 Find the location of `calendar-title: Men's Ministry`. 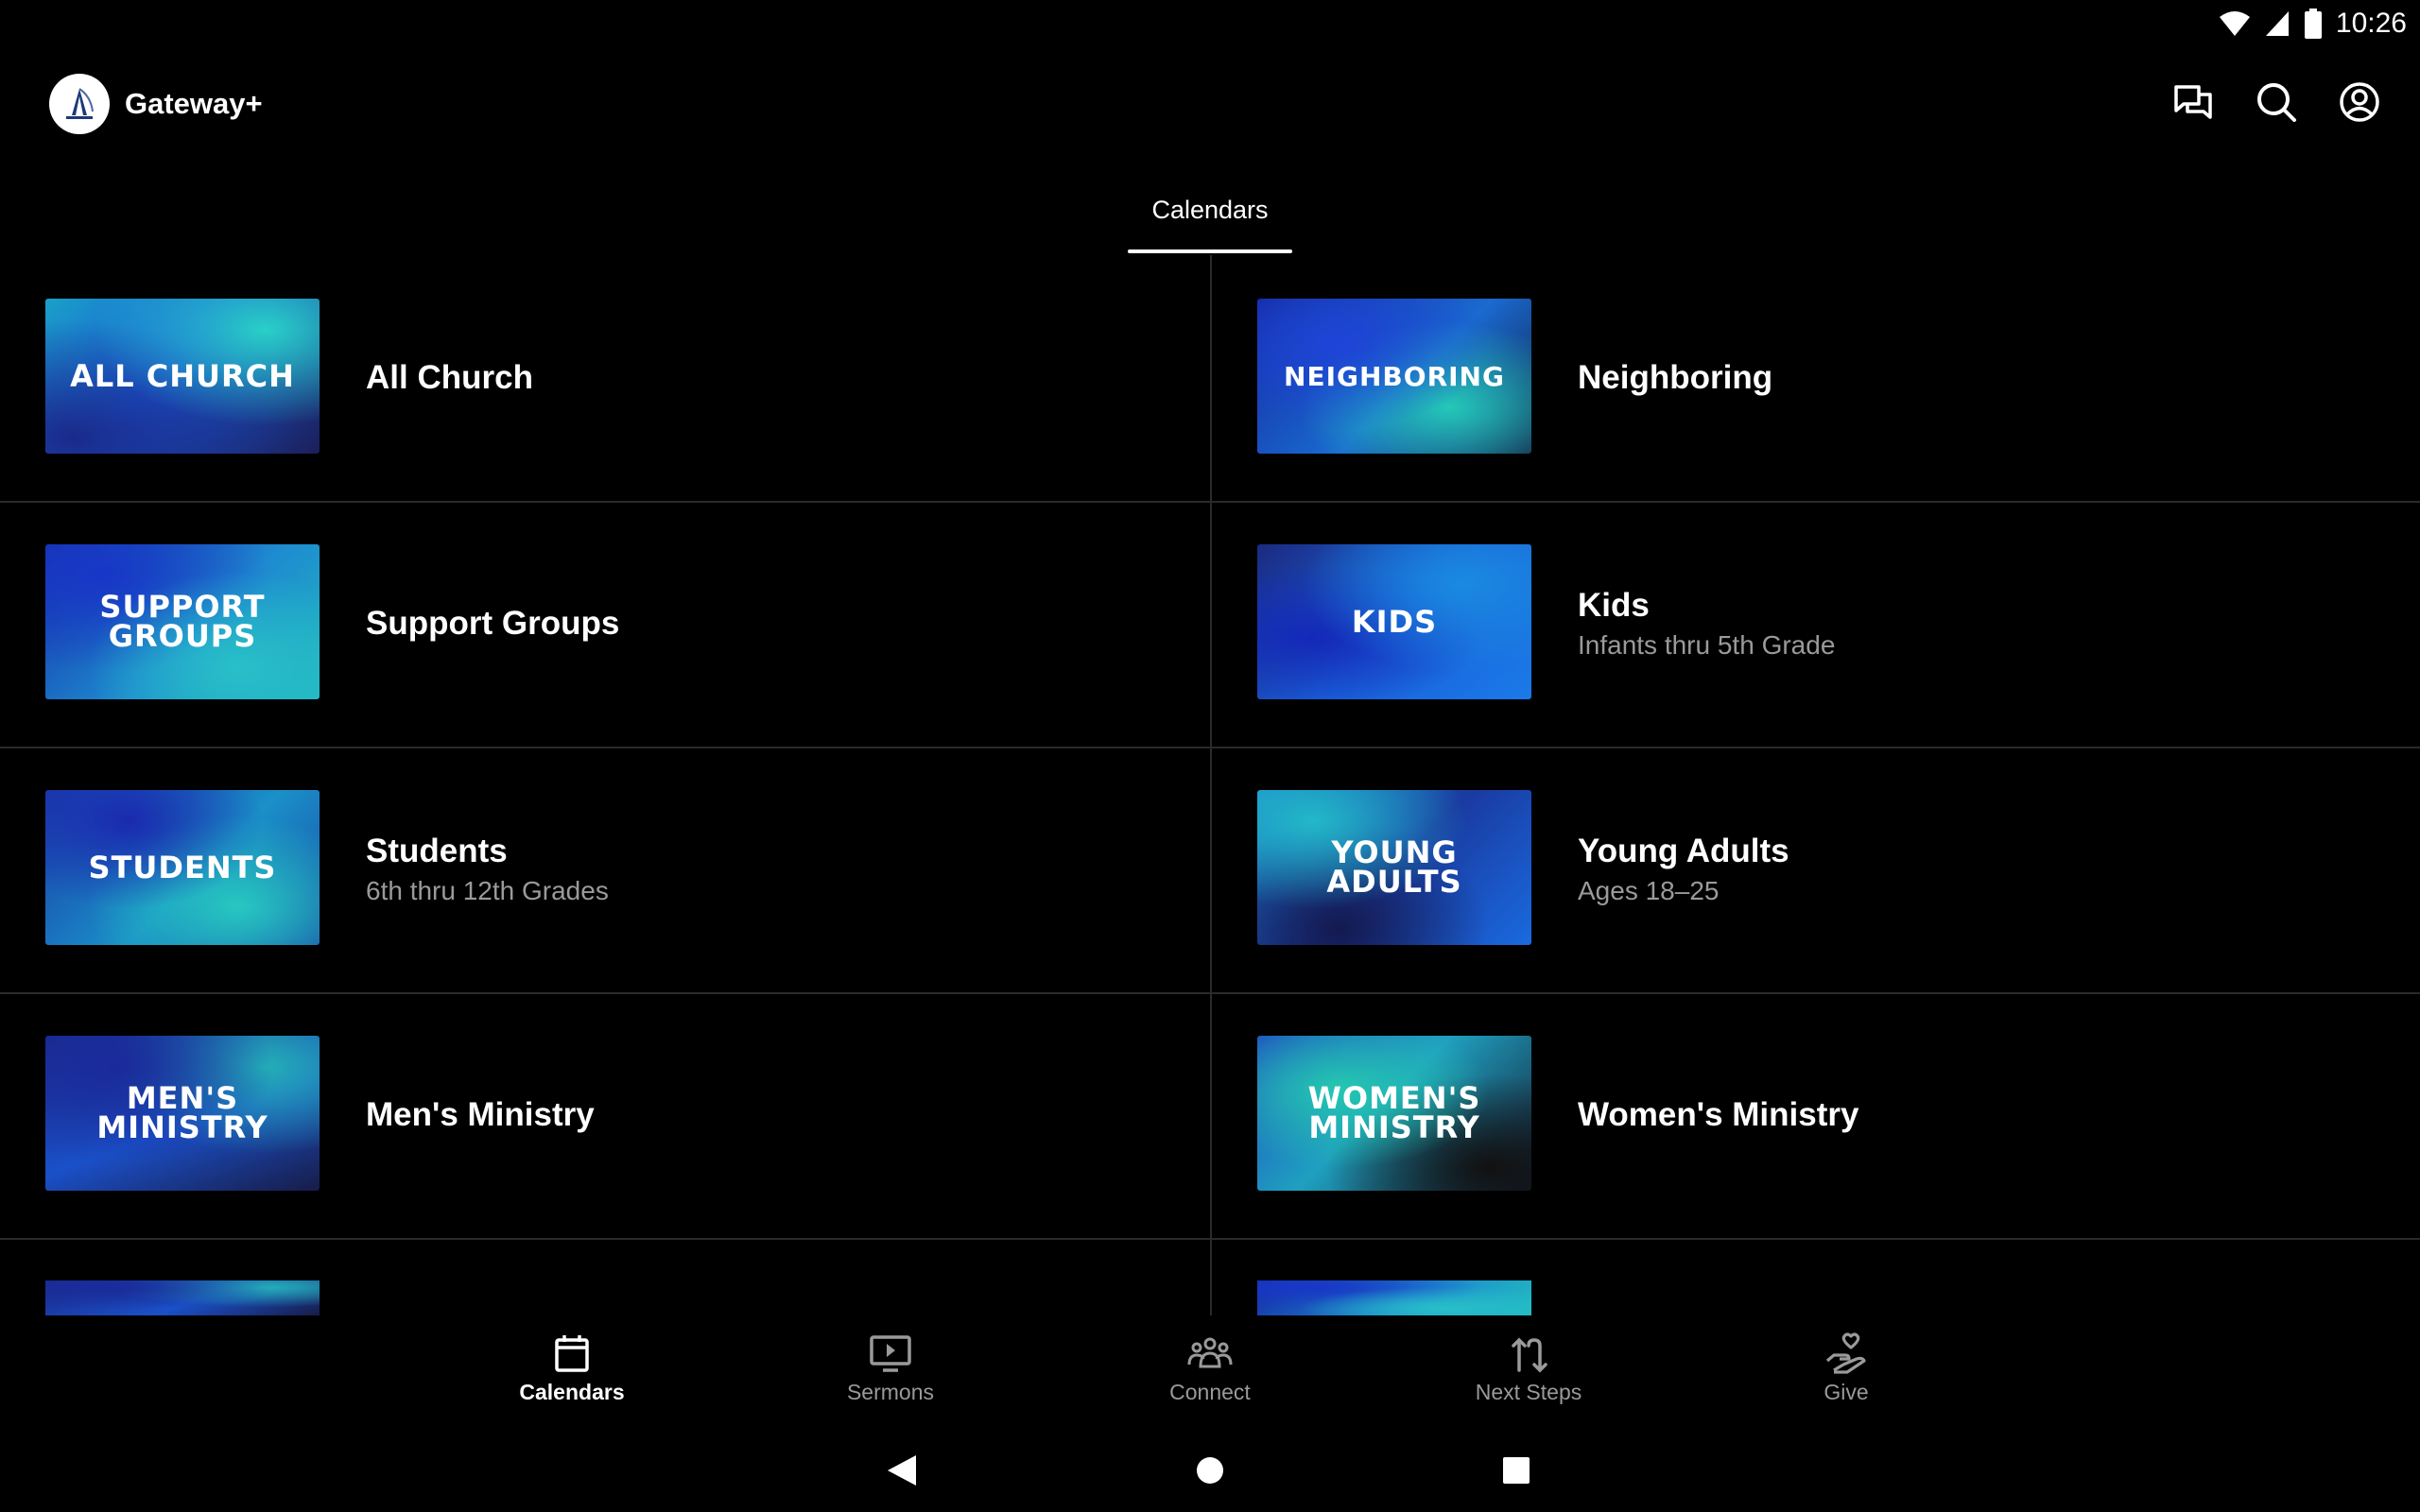

calendar-title: Men's Ministry is located at coordinates (480, 1114).